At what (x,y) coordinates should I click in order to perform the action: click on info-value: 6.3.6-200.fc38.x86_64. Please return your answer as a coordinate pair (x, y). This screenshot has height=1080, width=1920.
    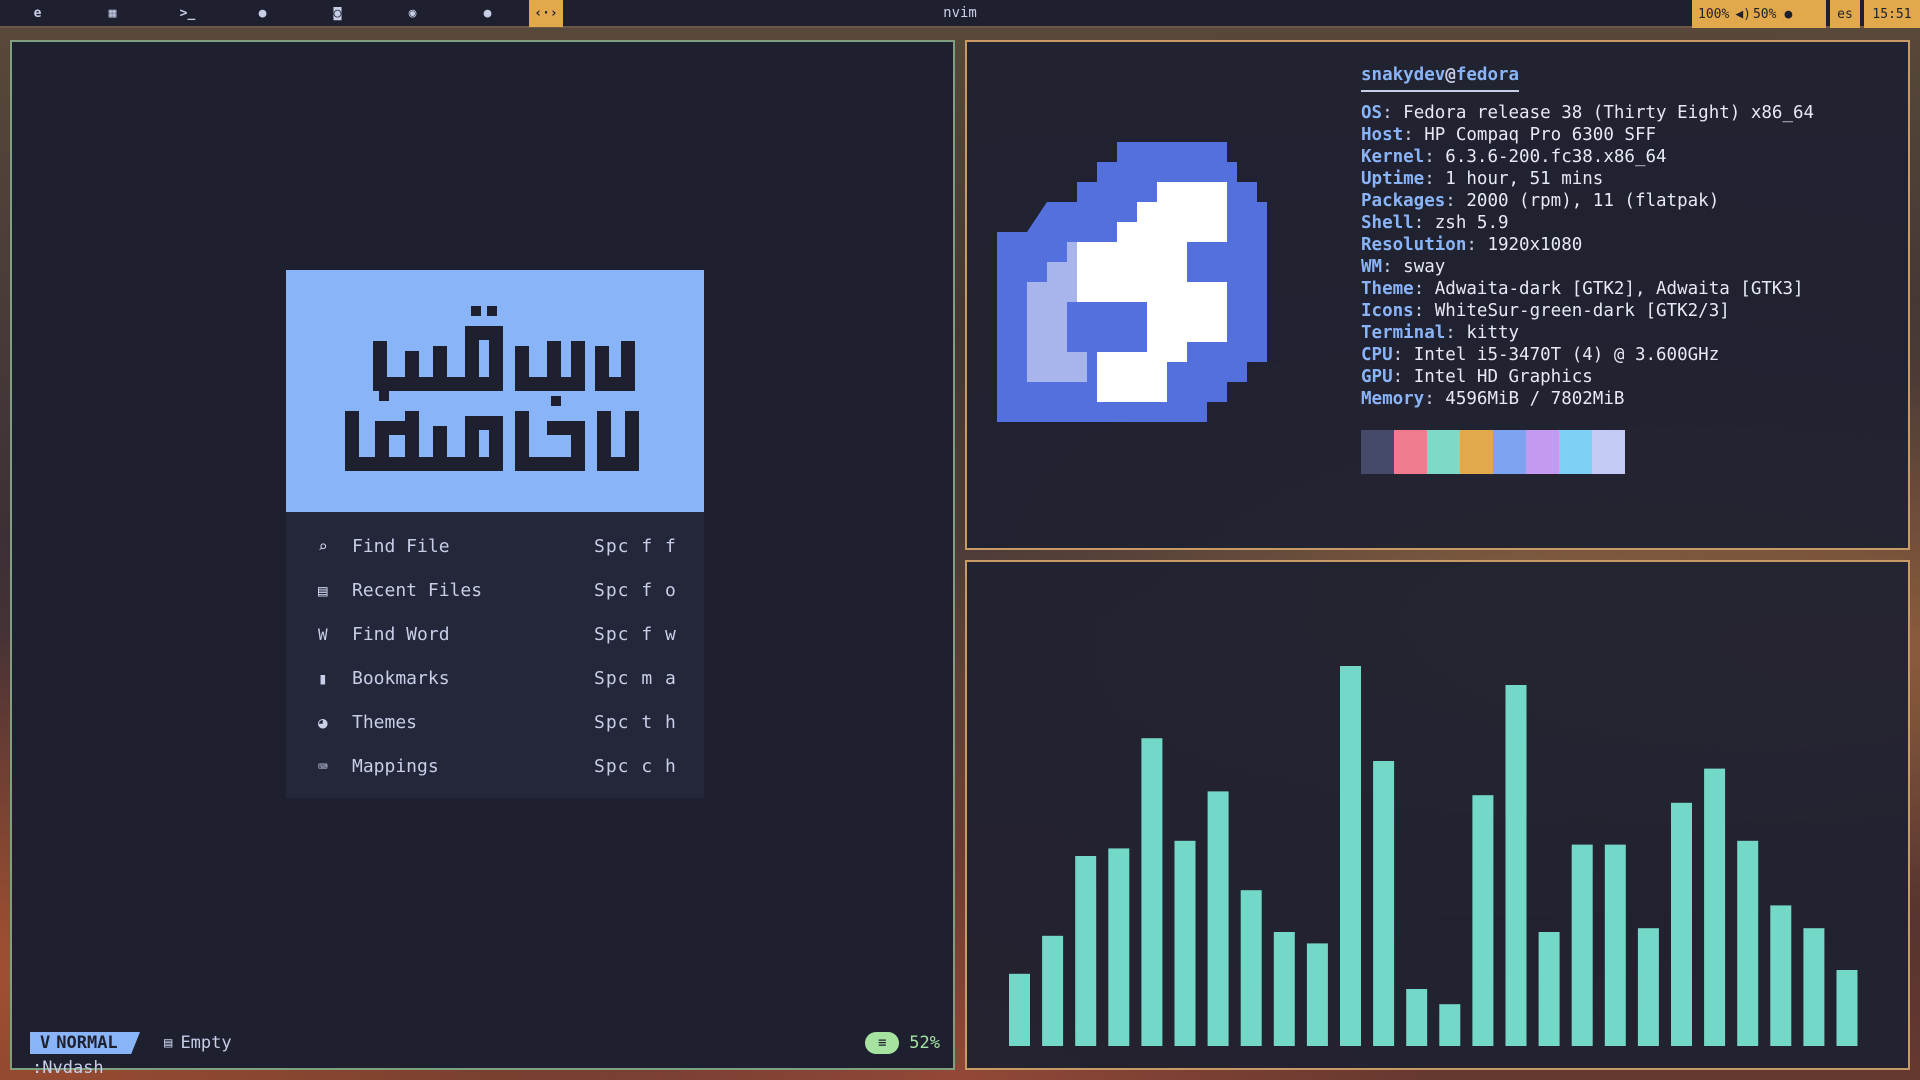
    Looking at the image, I should click on (1556, 157).